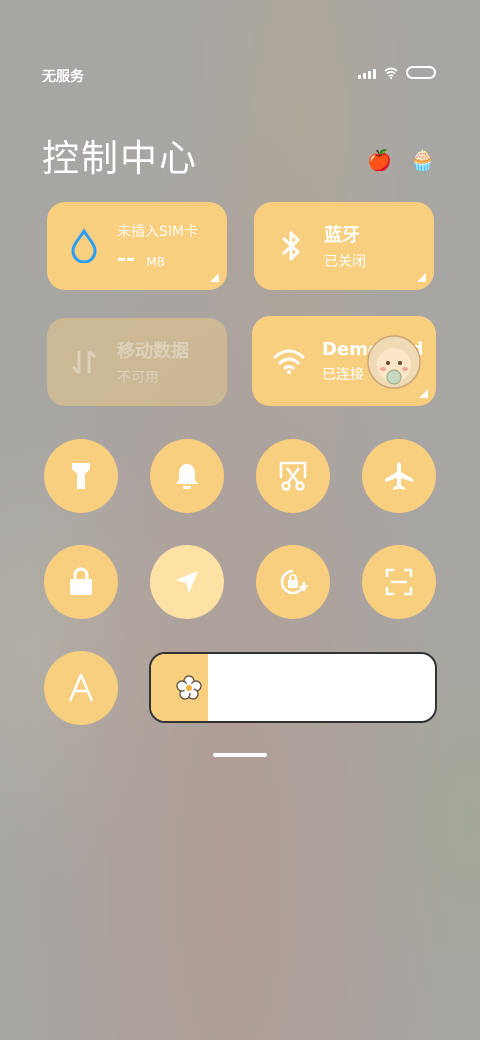 This screenshot has width=480, height=1040. Describe the element at coordinates (289, 361) in the screenshot. I see `wifi-icon` at that location.